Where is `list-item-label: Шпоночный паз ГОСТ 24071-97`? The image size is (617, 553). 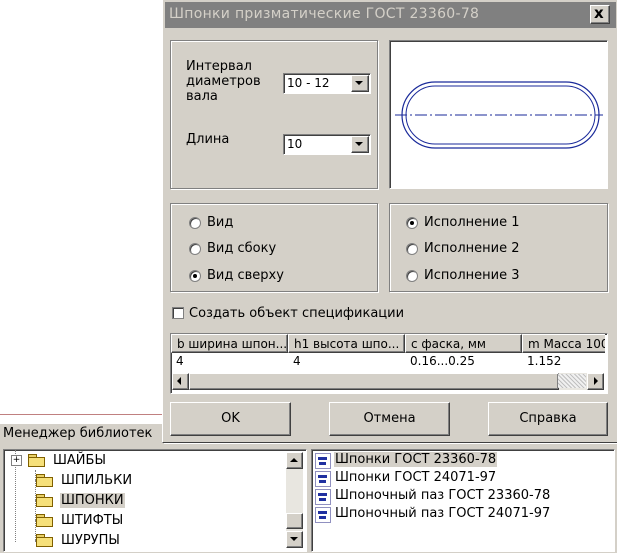
list-item-label: Шпоночный паз ГОСТ 24071-97 is located at coordinates (443, 513).